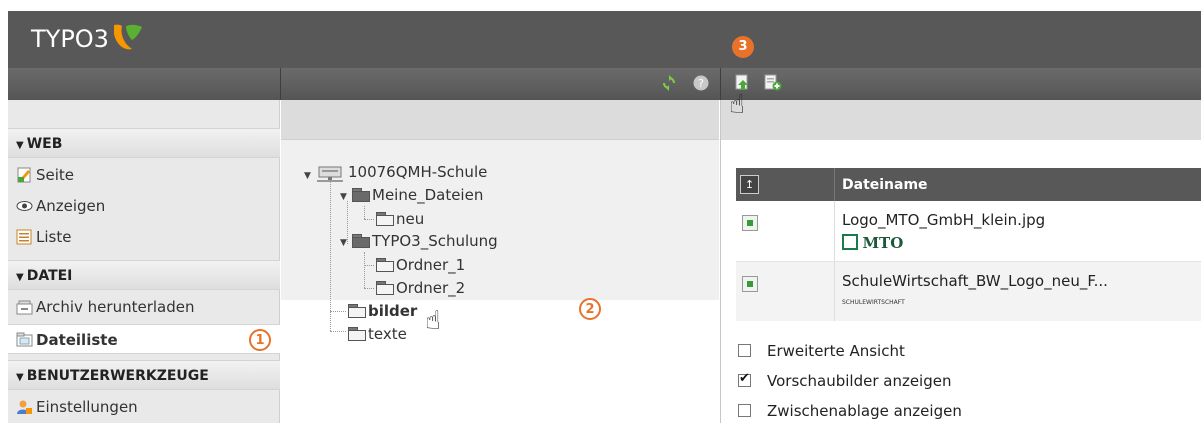 The image size is (1201, 423). I want to click on sort-up-icon: ↥, so click(749, 184).